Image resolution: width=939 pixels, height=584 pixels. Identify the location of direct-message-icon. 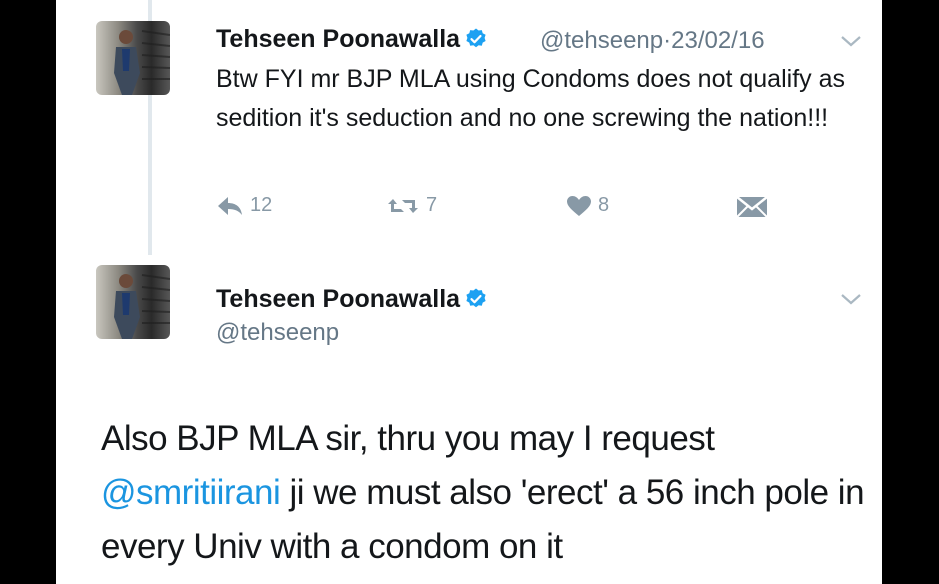
(752, 207).